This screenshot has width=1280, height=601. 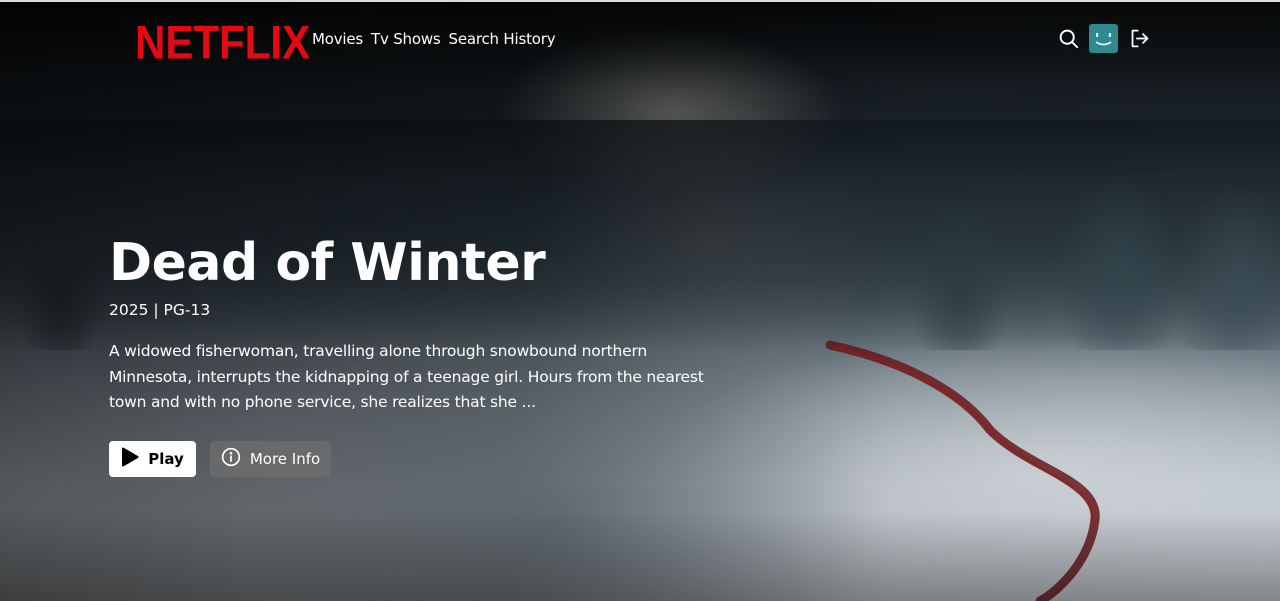 What do you see at coordinates (160, 310) in the screenshot?
I see `hero-meta: 2025 | PG-13` at bounding box center [160, 310].